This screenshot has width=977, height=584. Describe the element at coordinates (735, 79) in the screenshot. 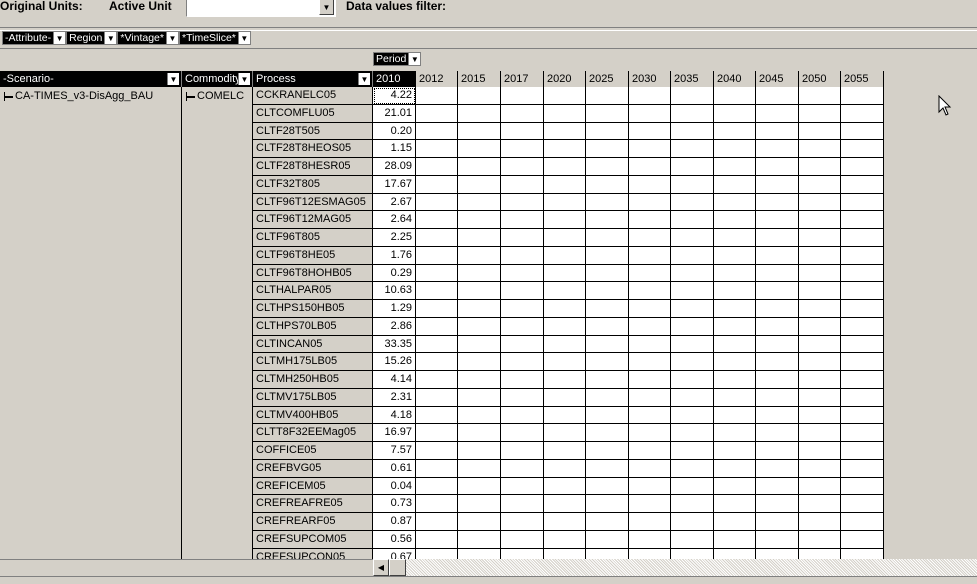

I see `year-header-2040: 2040` at that location.